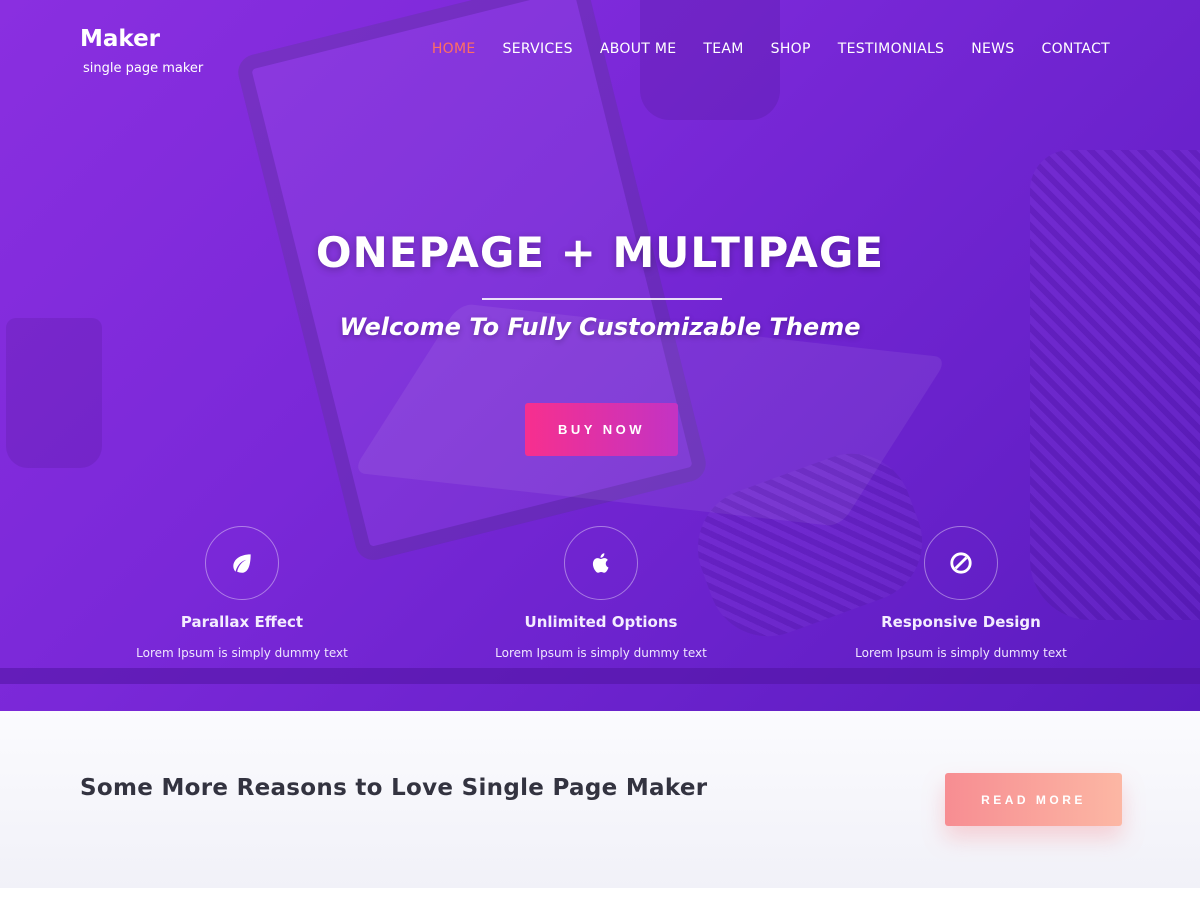  I want to click on nav-item-about-me: ABOUT ME, so click(638, 49).